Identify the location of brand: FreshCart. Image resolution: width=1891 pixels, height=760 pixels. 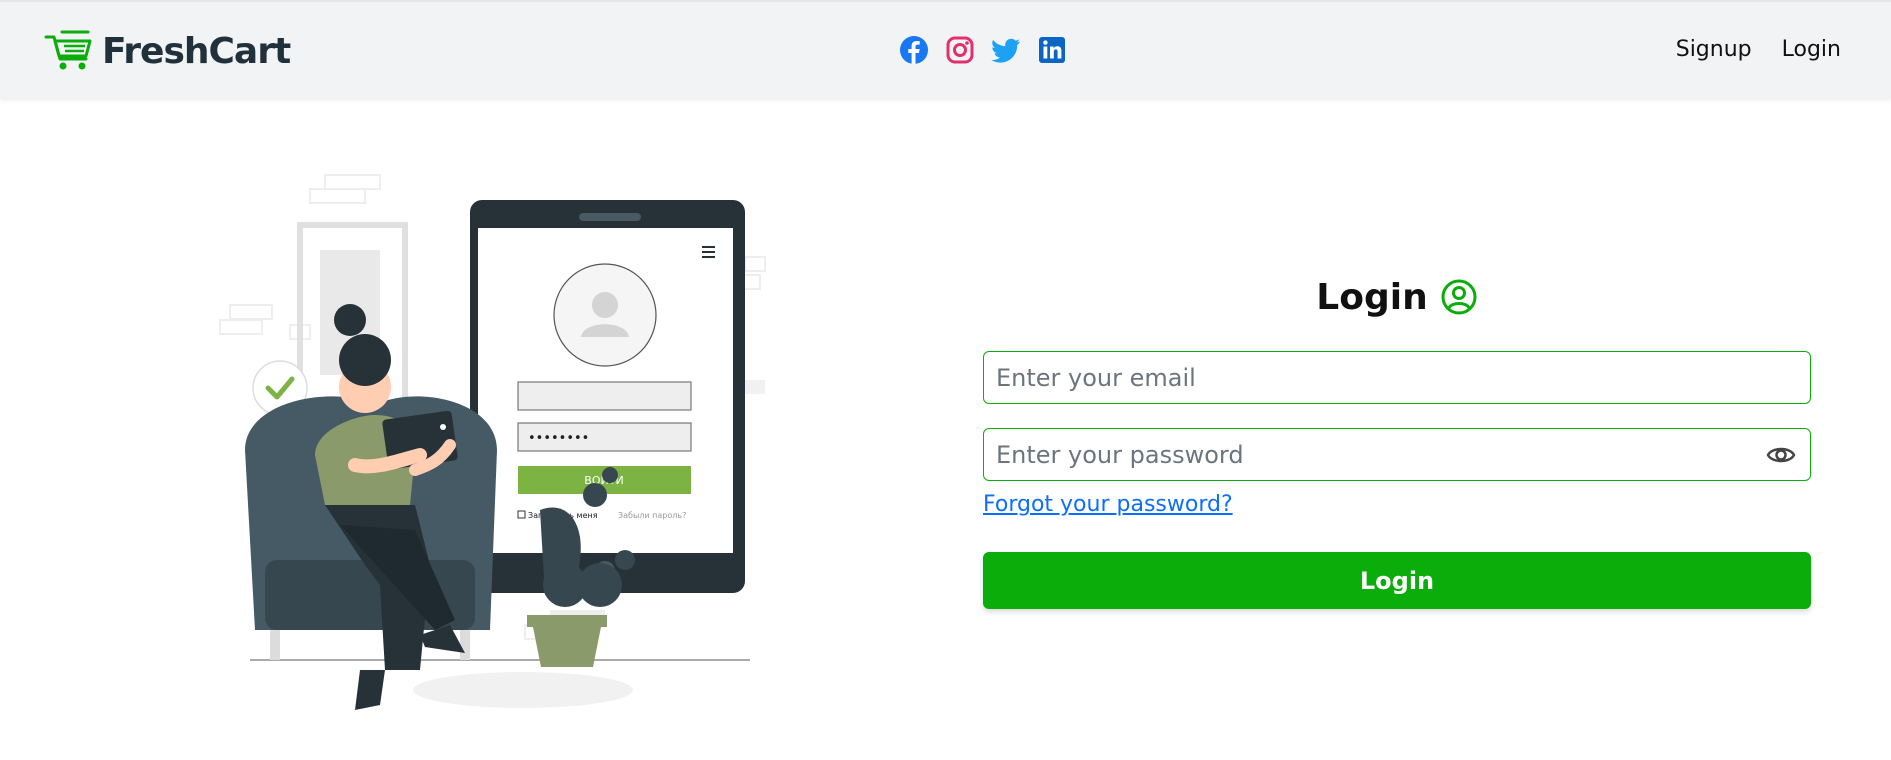
(167, 51).